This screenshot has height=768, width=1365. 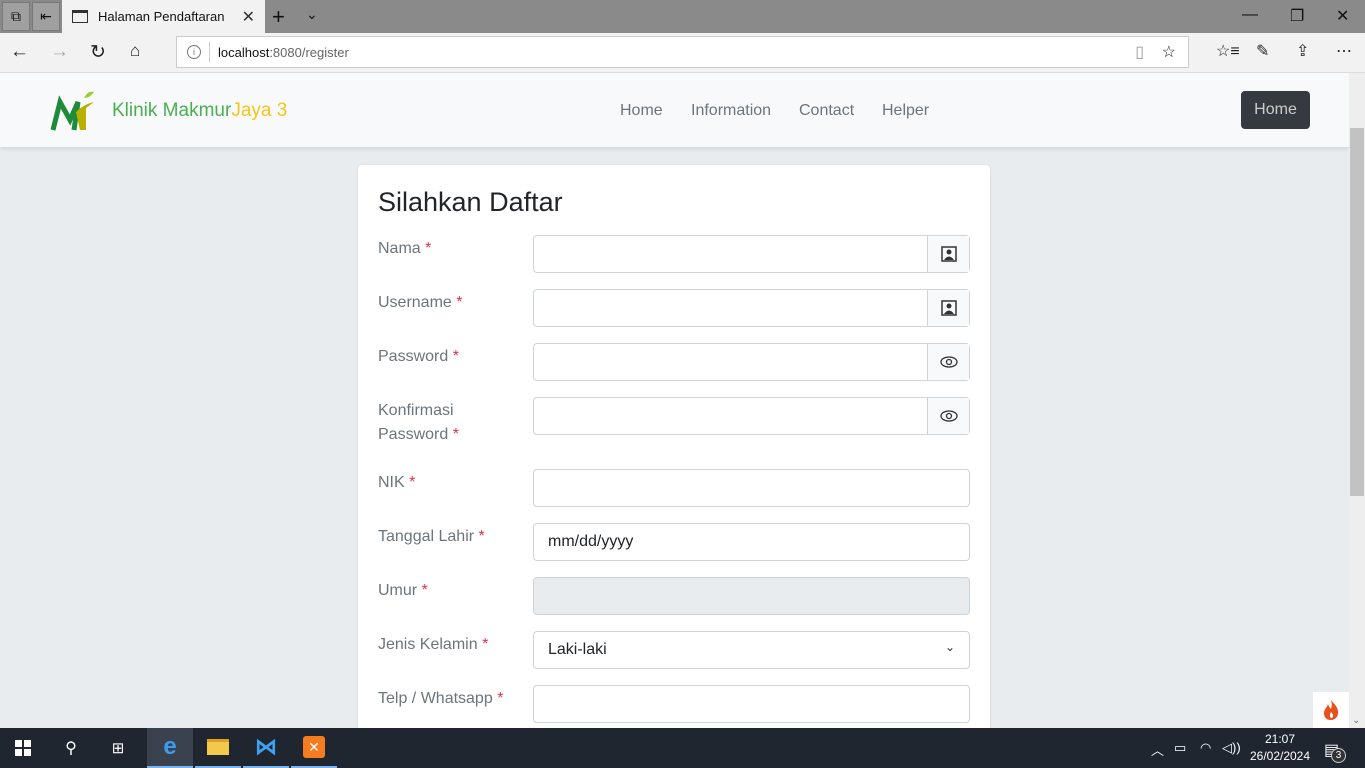 What do you see at coordinates (1331, 710) in the screenshot?
I see `codeigniter-toolbar-icon` at bounding box center [1331, 710].